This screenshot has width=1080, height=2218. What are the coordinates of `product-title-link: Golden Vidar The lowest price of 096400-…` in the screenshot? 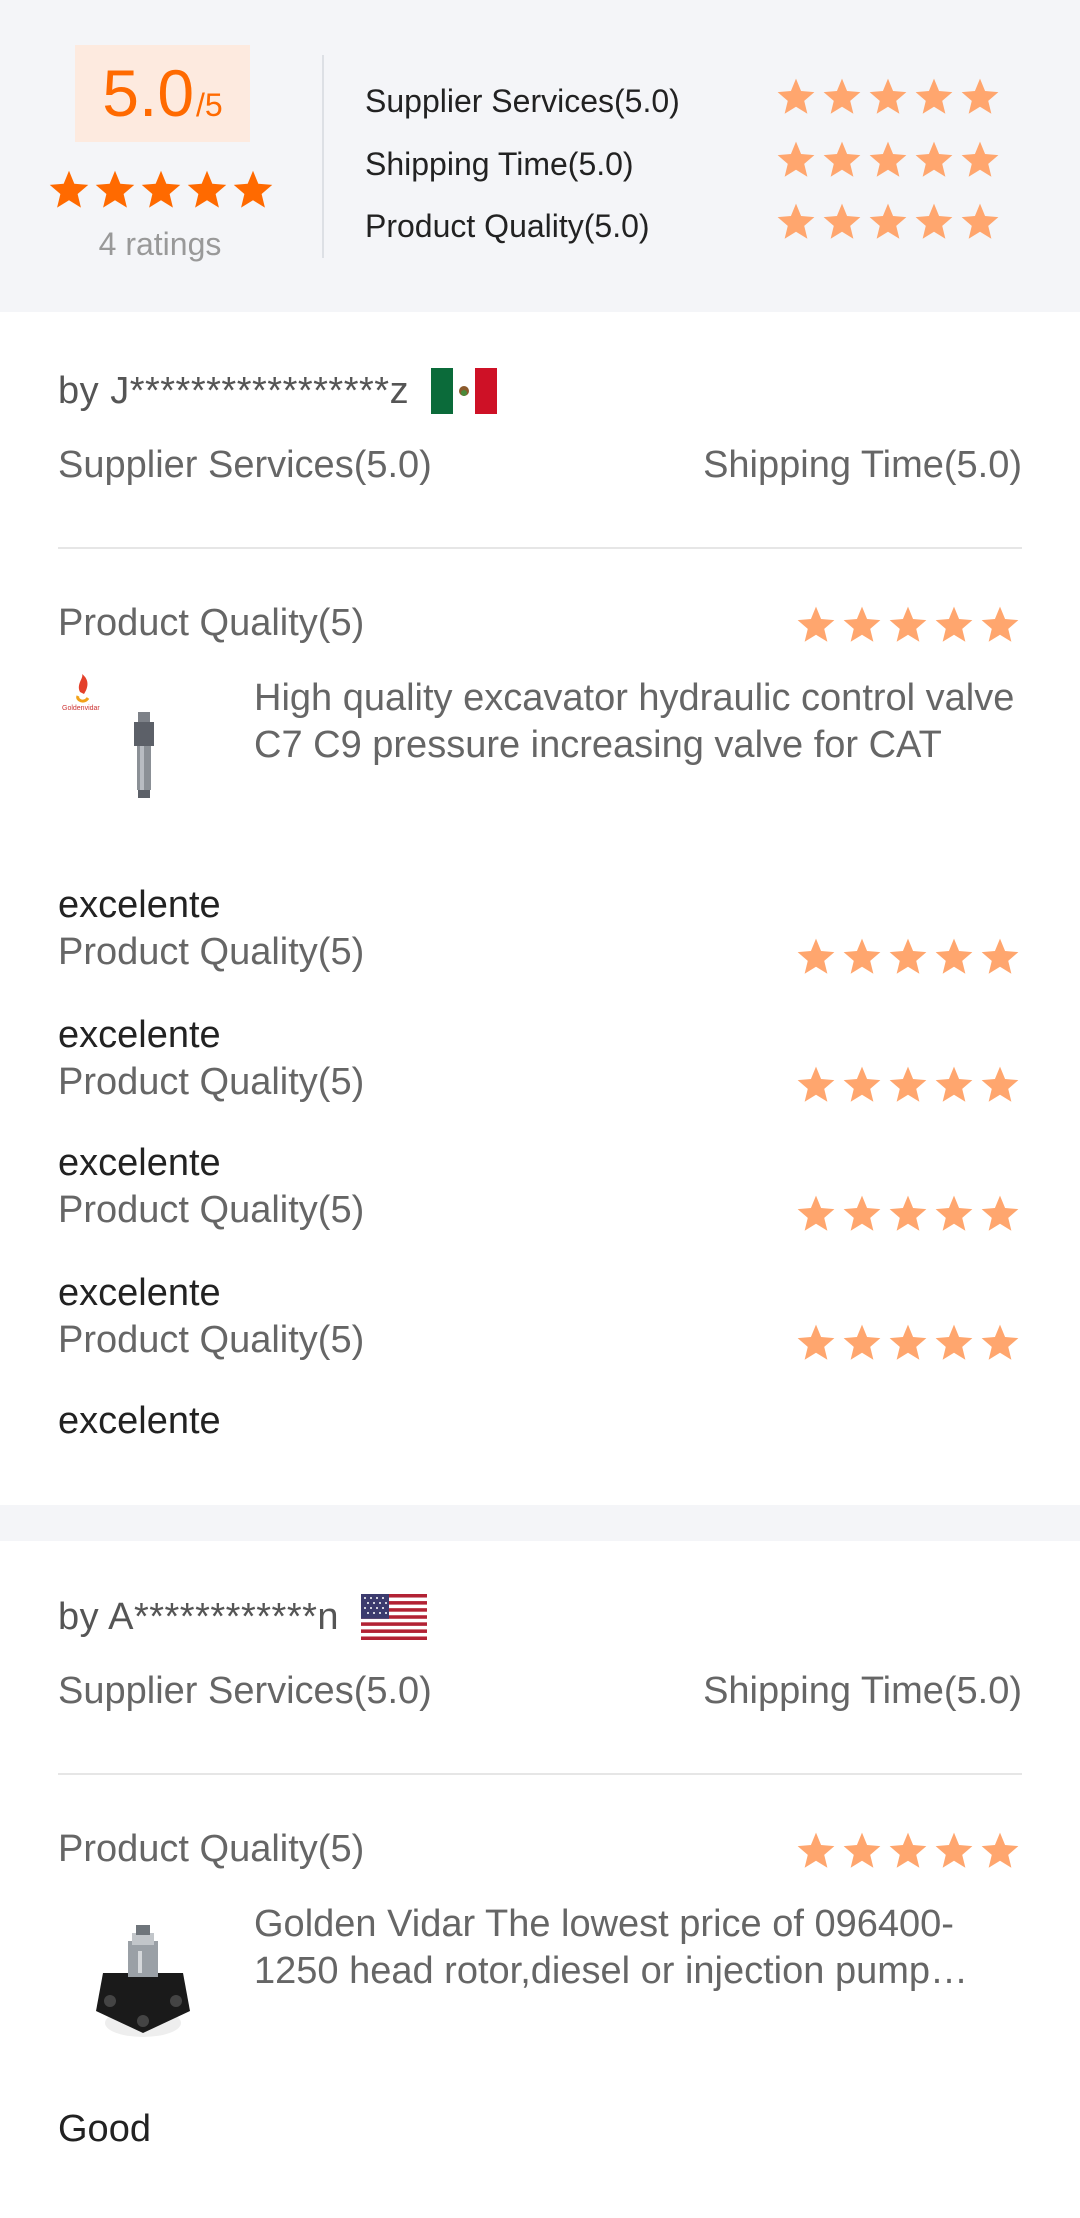 It's located at (639, 1948).